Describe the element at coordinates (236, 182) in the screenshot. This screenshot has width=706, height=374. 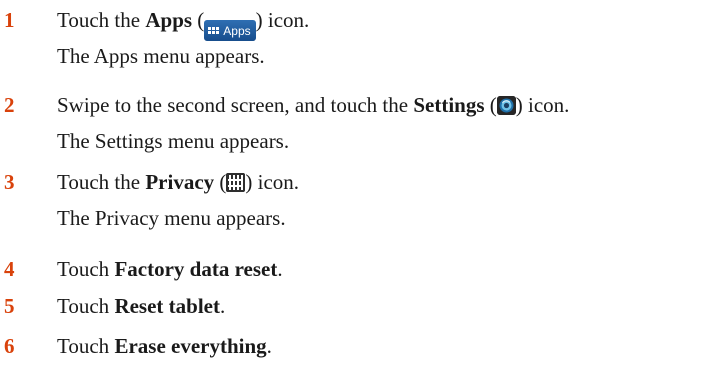
I see `privacy-icon` at that location.